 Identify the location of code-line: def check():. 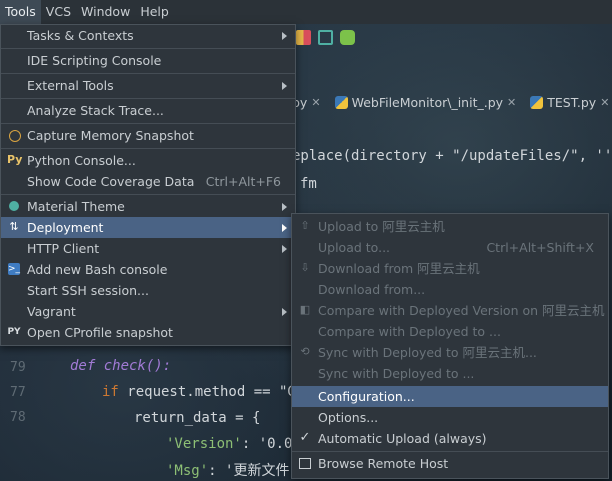
(120, 366).